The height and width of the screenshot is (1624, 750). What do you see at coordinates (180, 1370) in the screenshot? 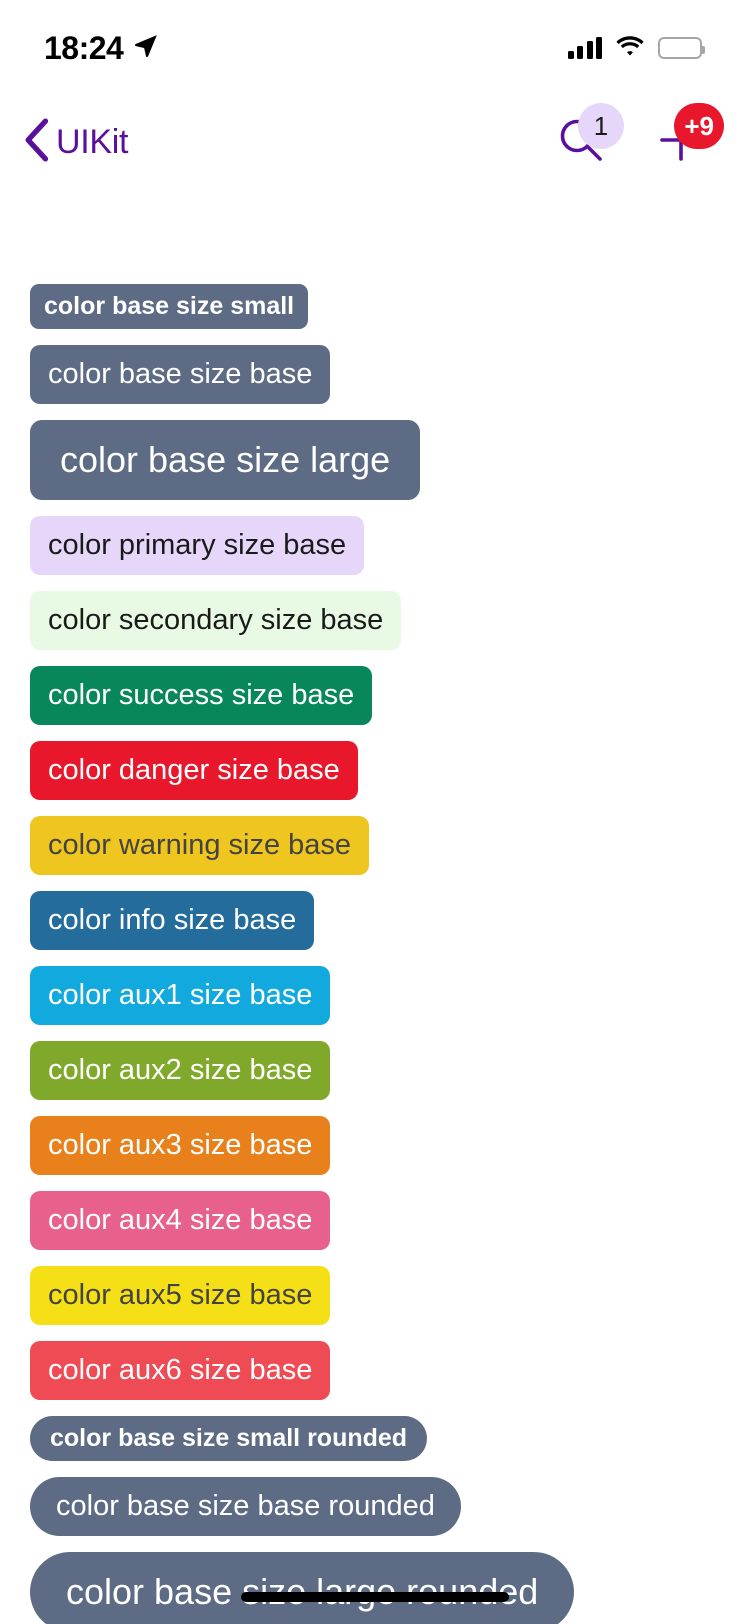
I see `badge-item: color aux6 size base` at bounding box center [180, 1370].